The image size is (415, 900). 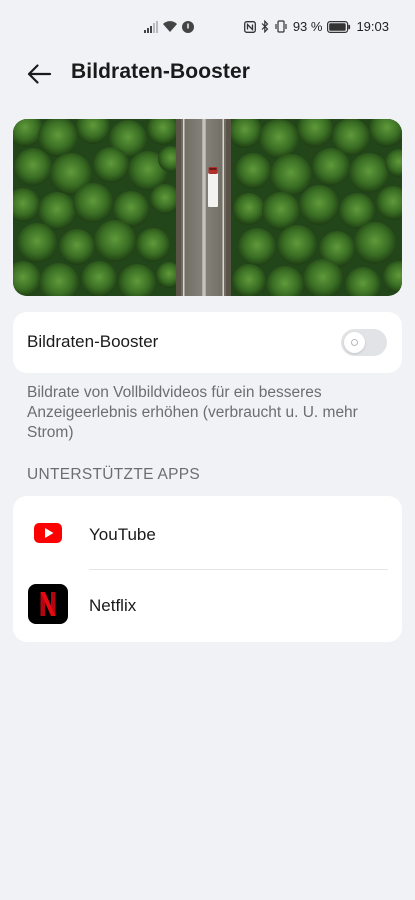 What do you see at coordinates (188, 26) in the screenshot?
I see `notification-icon` at bounding box center [188, 26].